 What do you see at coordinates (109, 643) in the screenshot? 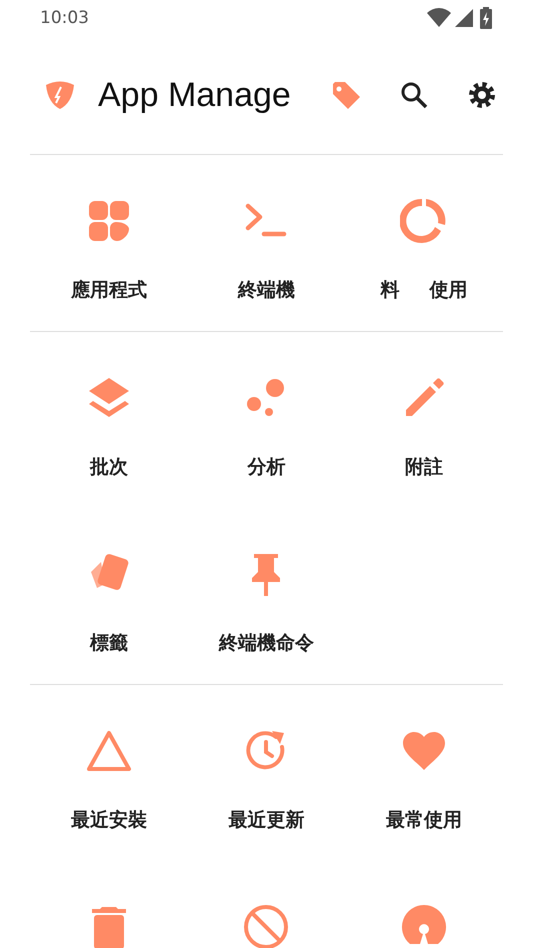
I see `tile-label: 標籤` at bounding box center [109, 643].